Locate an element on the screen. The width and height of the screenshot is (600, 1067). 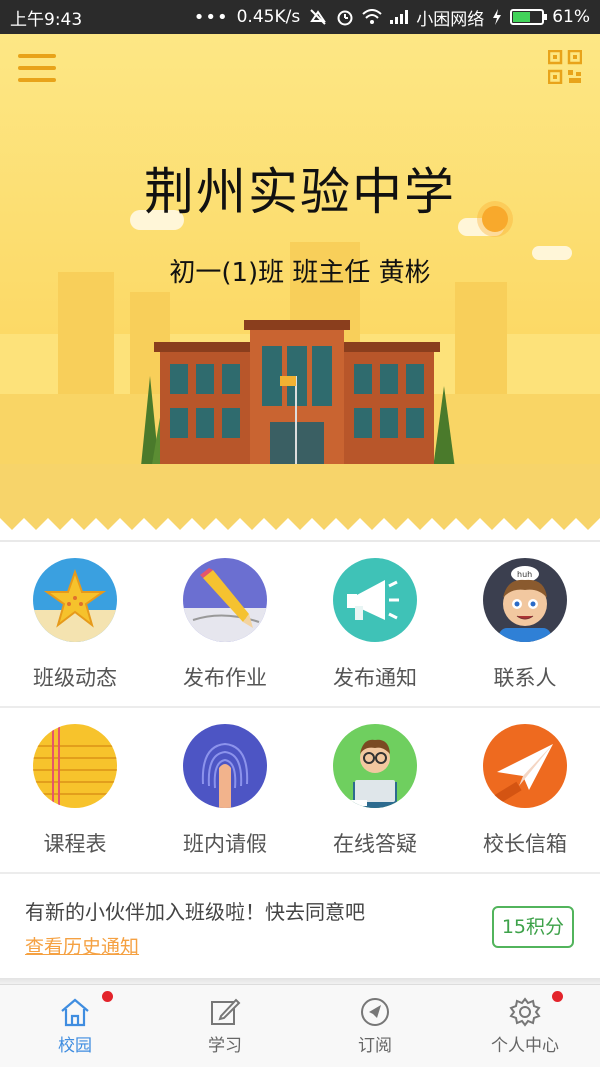
grid-label: 在线答疑 is located at coordinates (375, 844).